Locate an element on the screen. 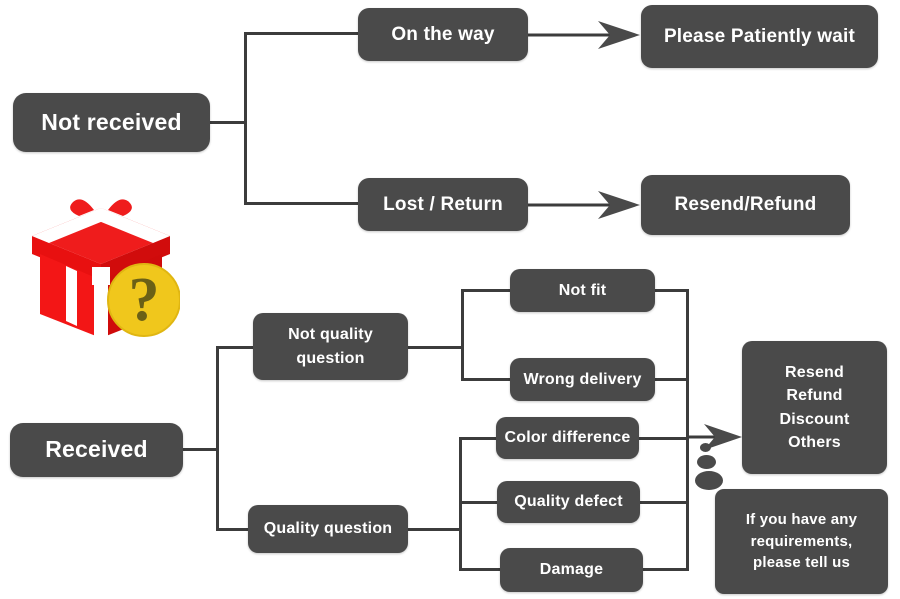  node-wrong-delivery: Wrong delivery is located at coordinates (582, 379).